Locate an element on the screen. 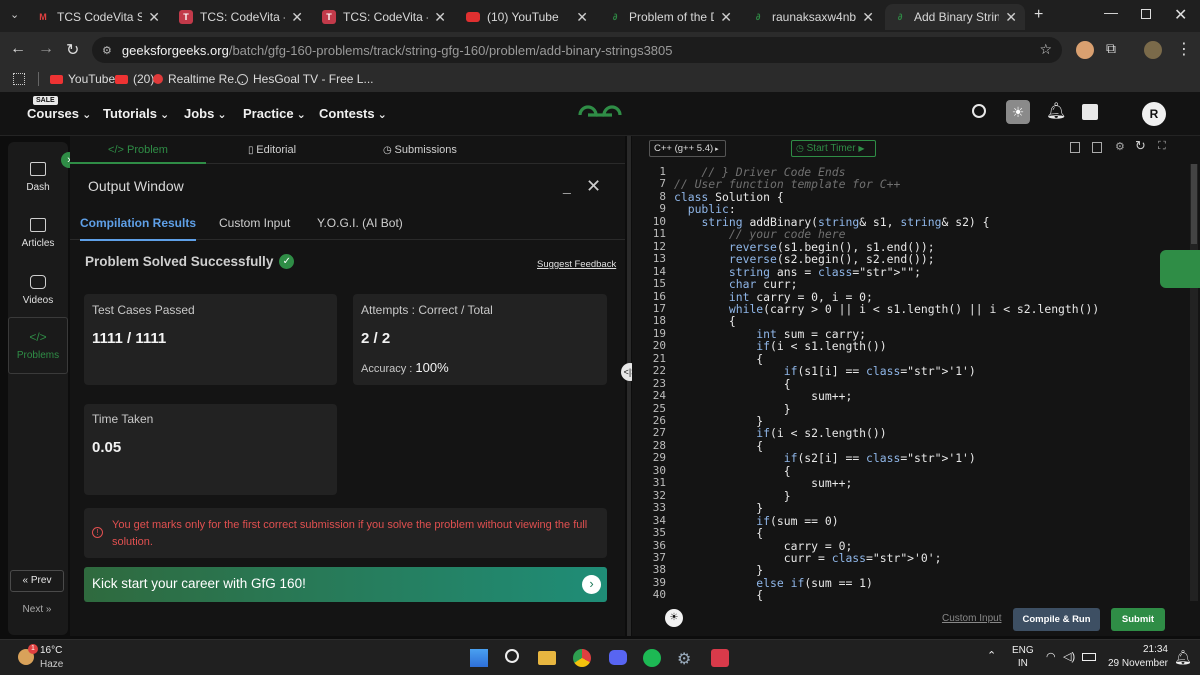 This screenshot has width=1200, height=675. windows-start-icon is located at coordinates (479, 658).